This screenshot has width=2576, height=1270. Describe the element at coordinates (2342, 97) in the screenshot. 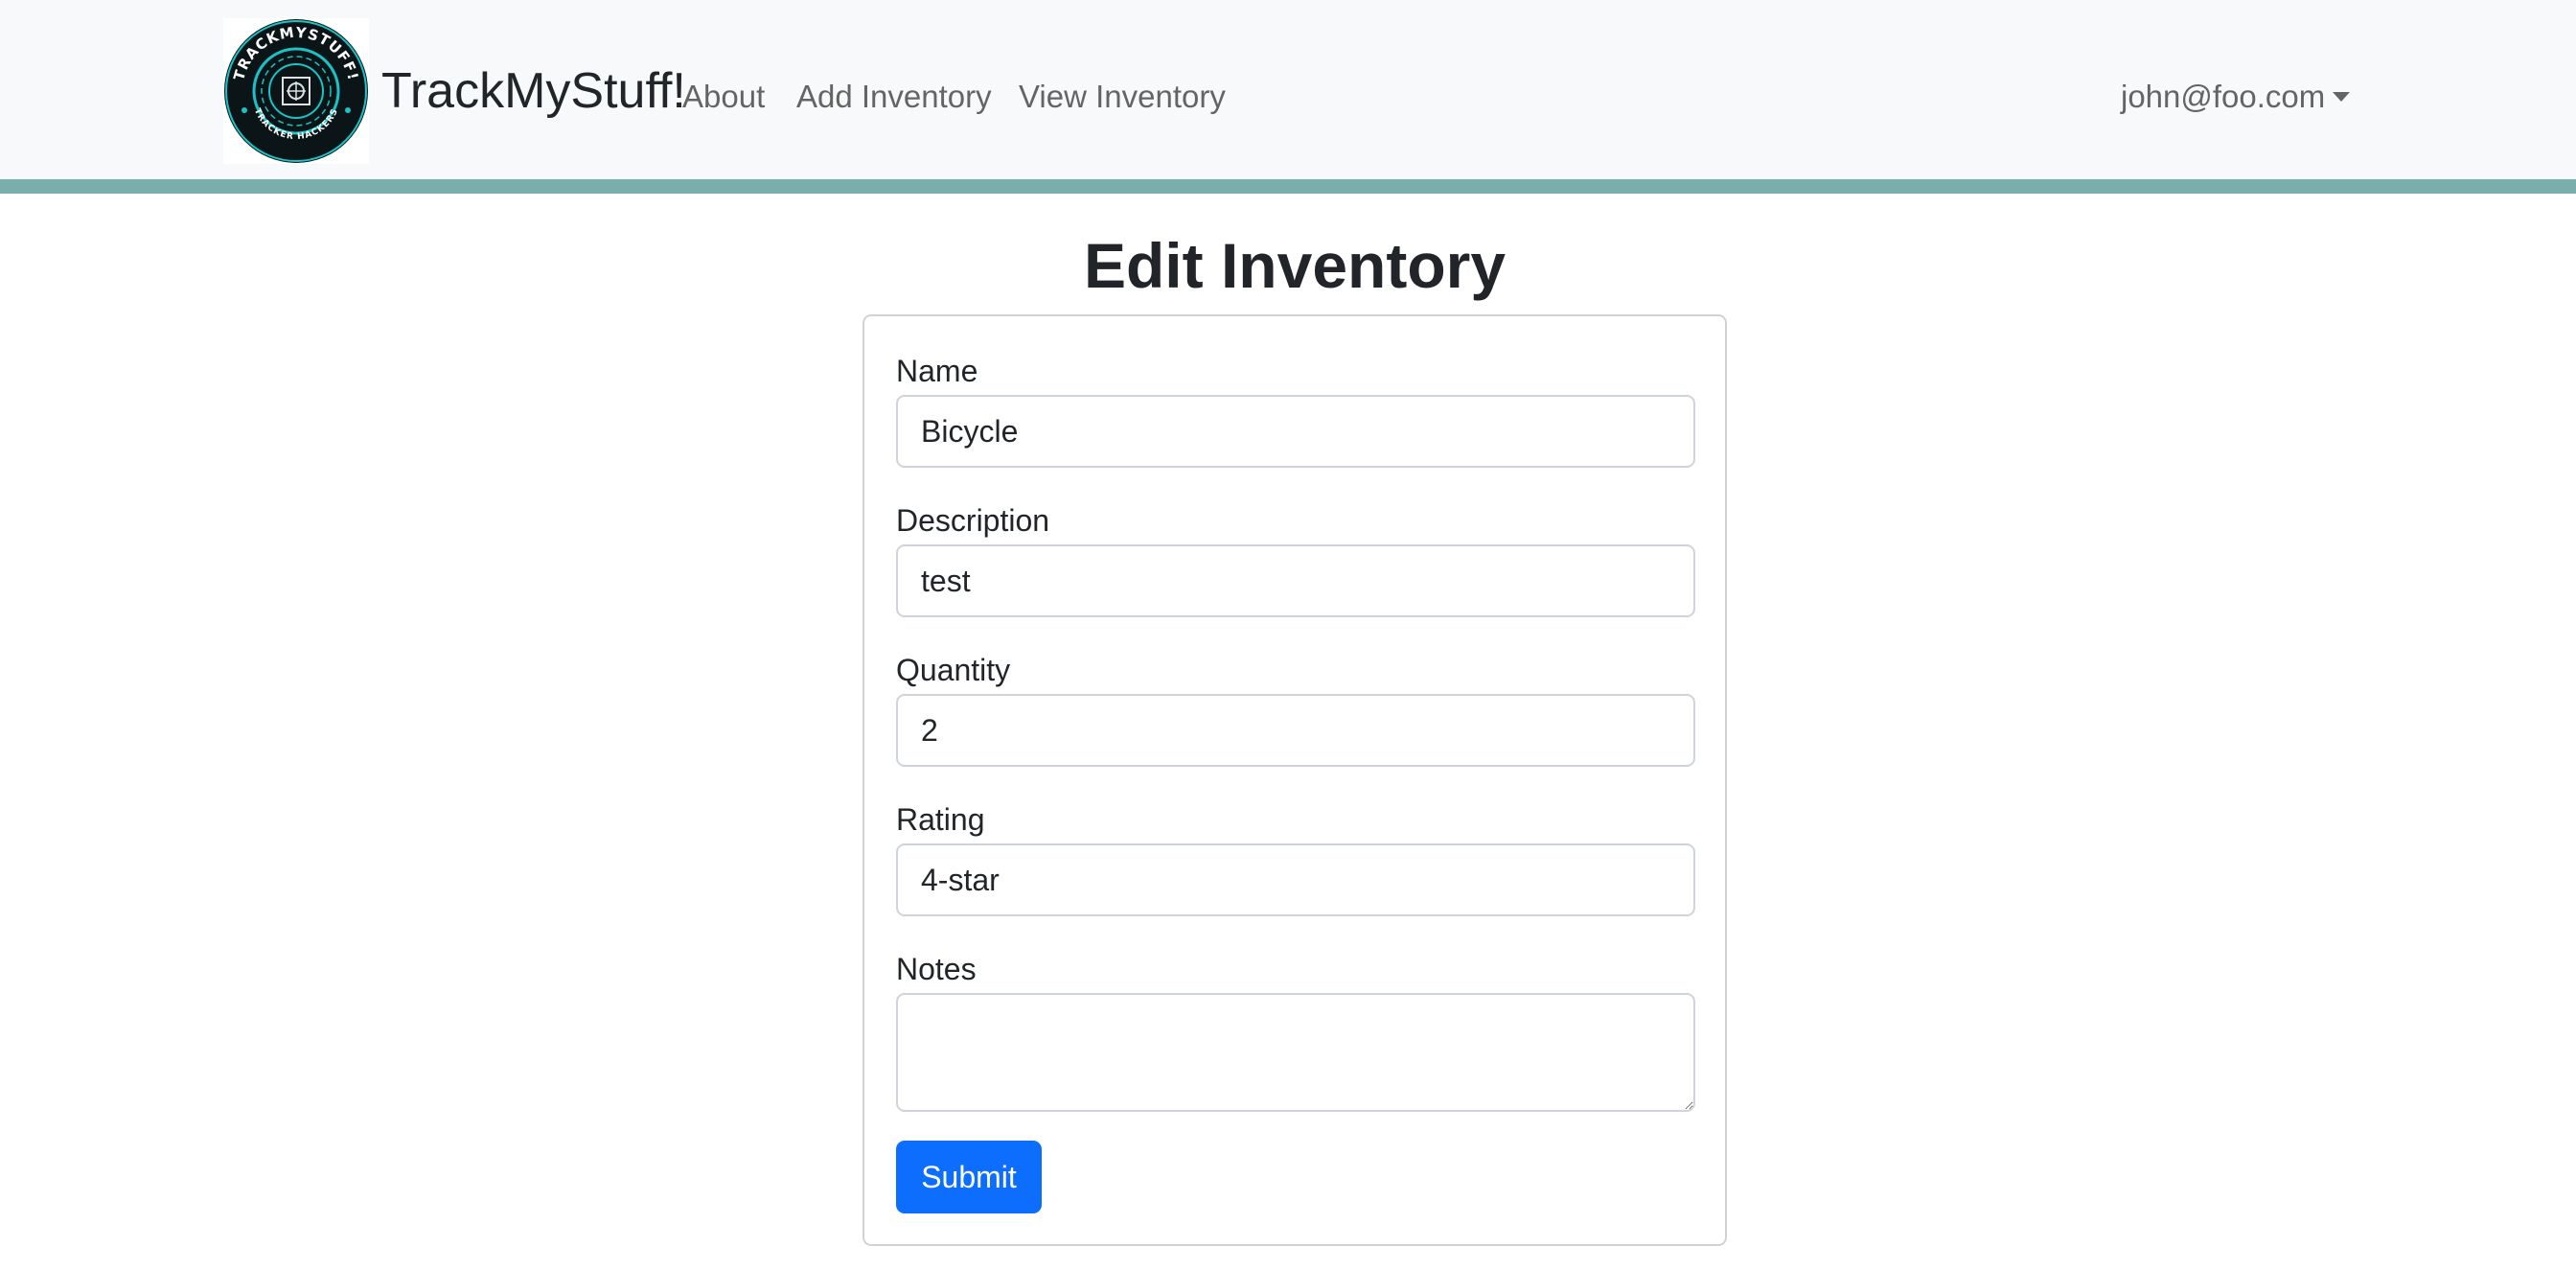

I see `caret-down-icon` at that location.